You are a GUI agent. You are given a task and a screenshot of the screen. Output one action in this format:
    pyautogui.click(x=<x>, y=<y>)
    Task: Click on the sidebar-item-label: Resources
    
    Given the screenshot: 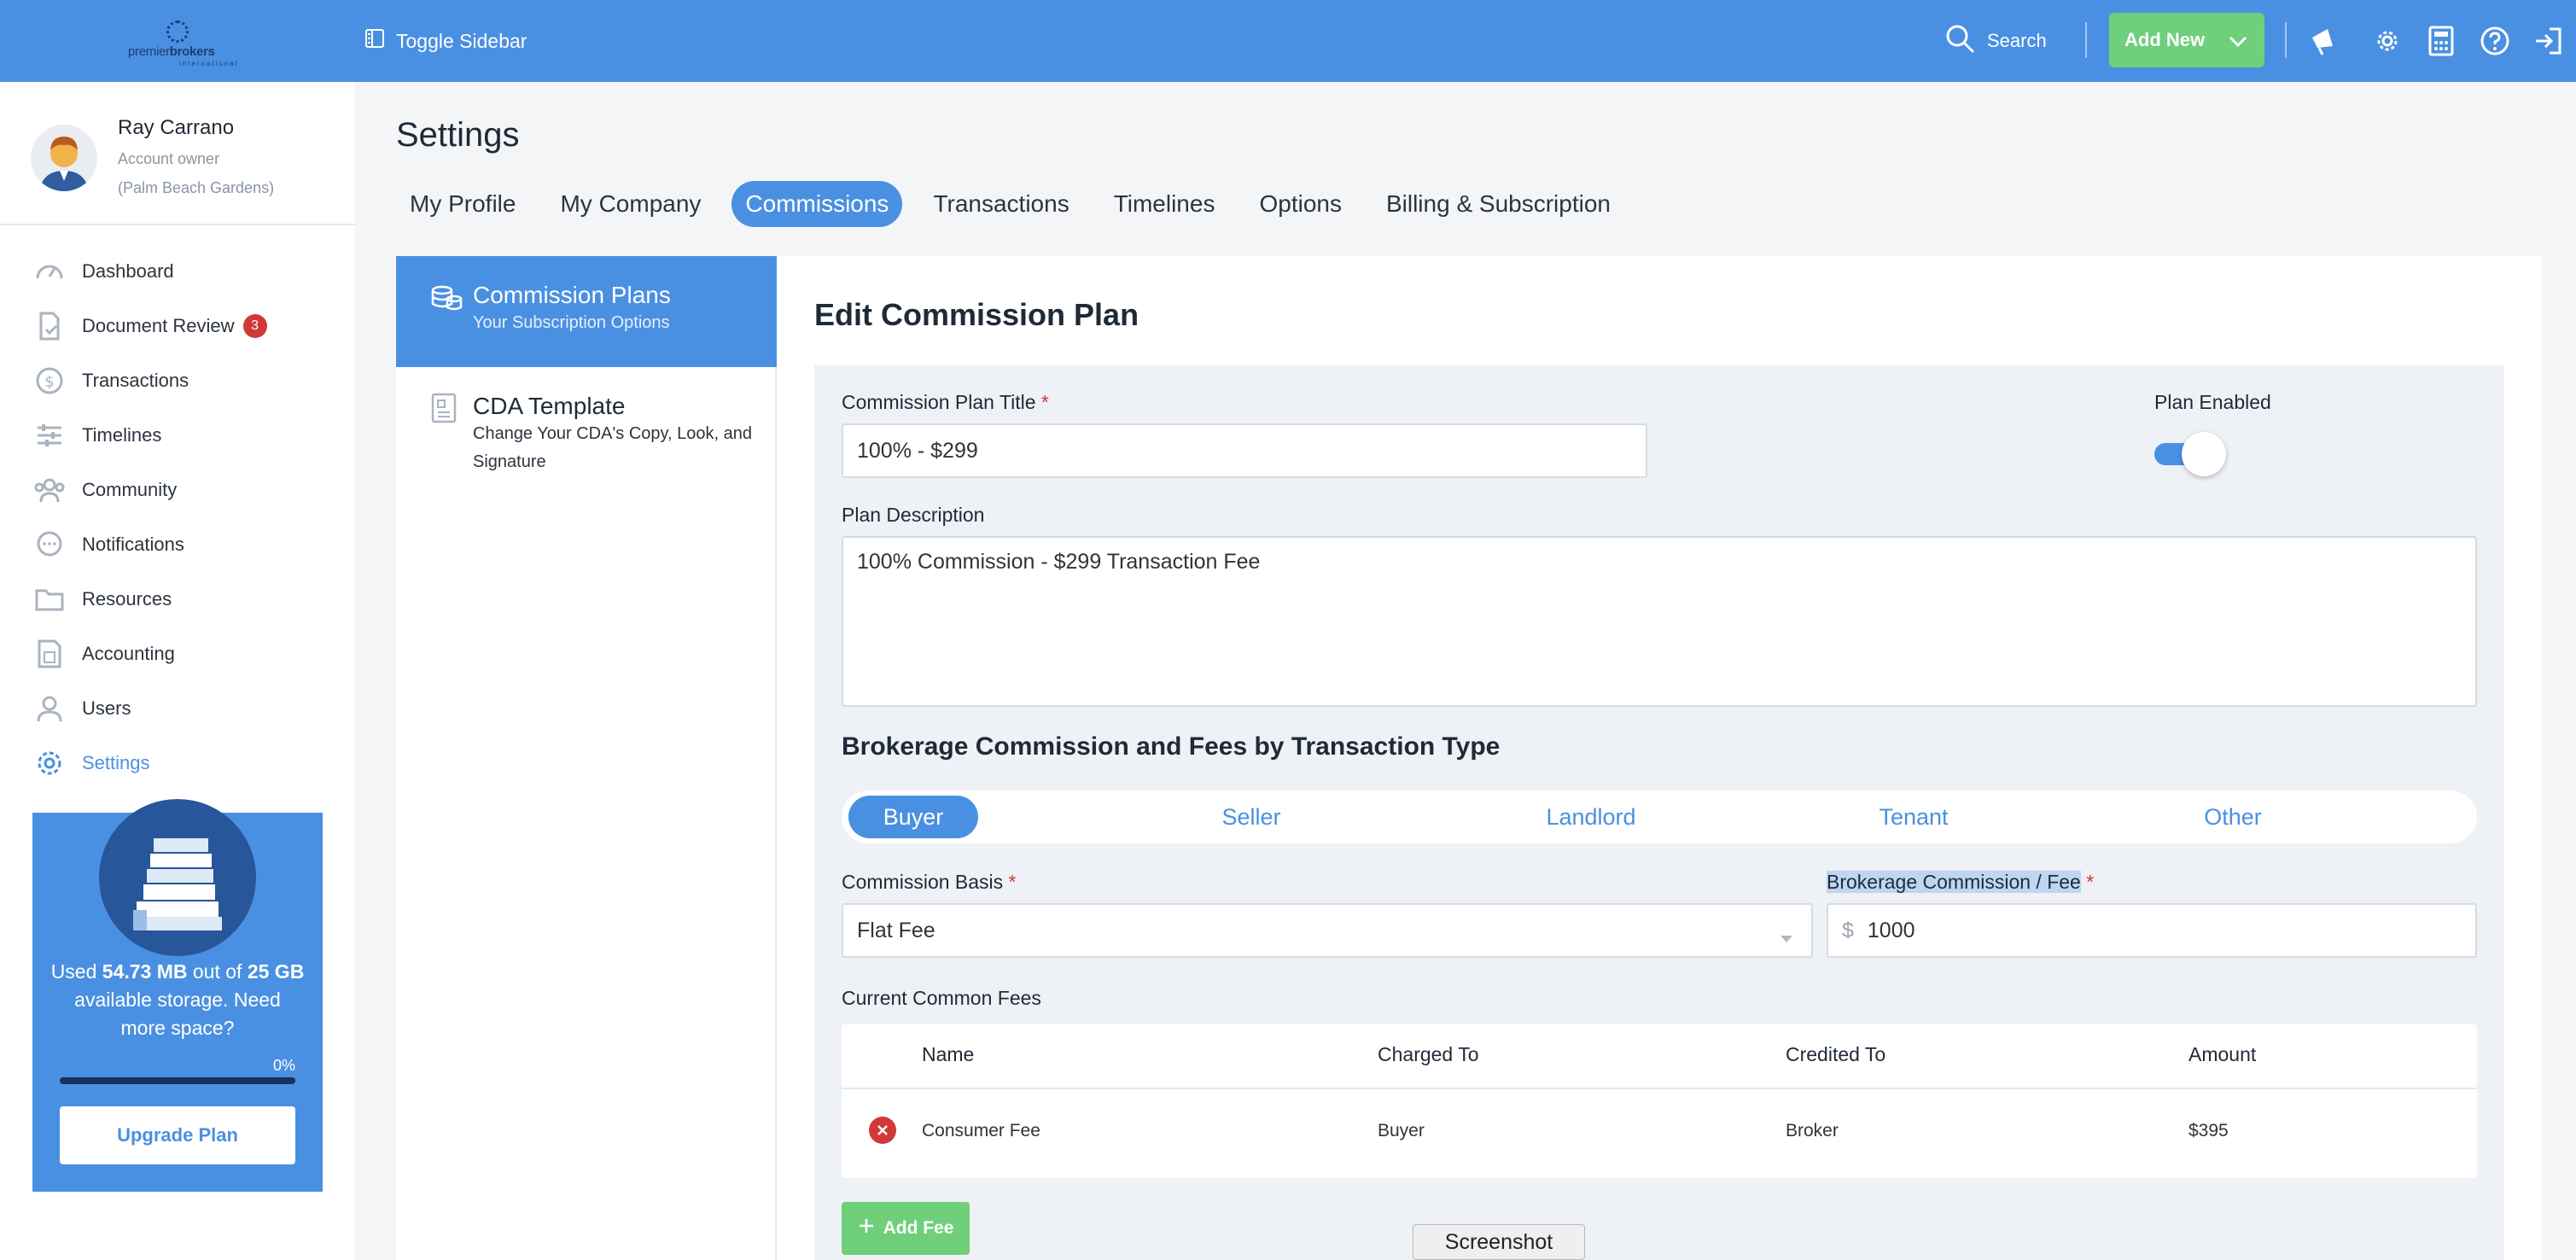 What is the action you would take?
    pyautogui.click(x=127, y=599)
    